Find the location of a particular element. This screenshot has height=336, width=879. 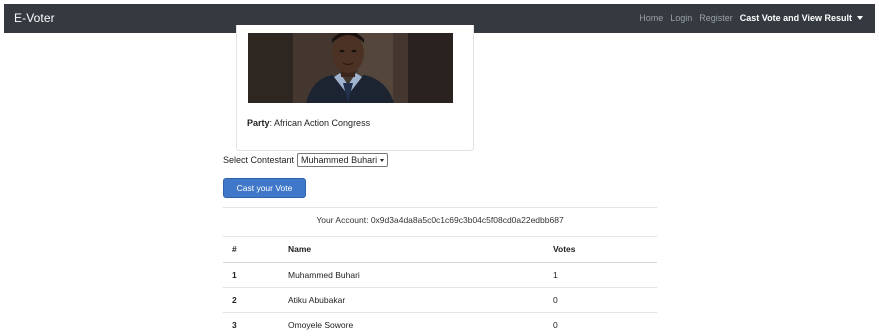

row-name: Omoyele Sowore is located at coordinates (321, 325).